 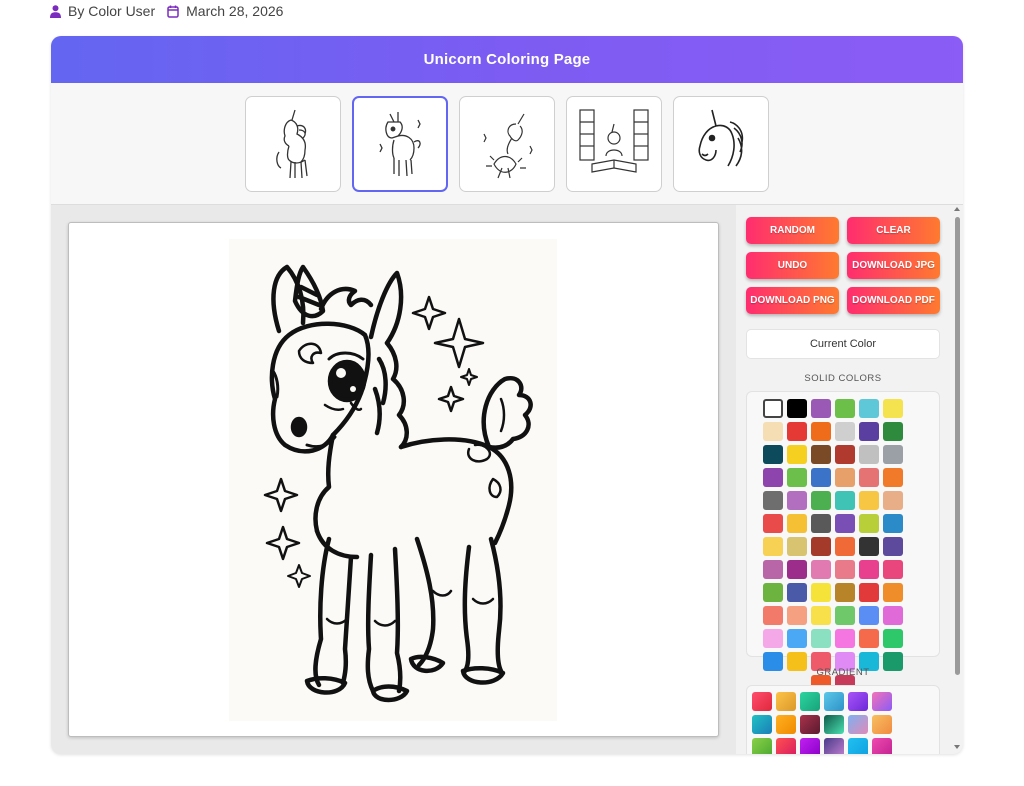 I want to click on random-button: RANDOM, so click(x=792, y=230).